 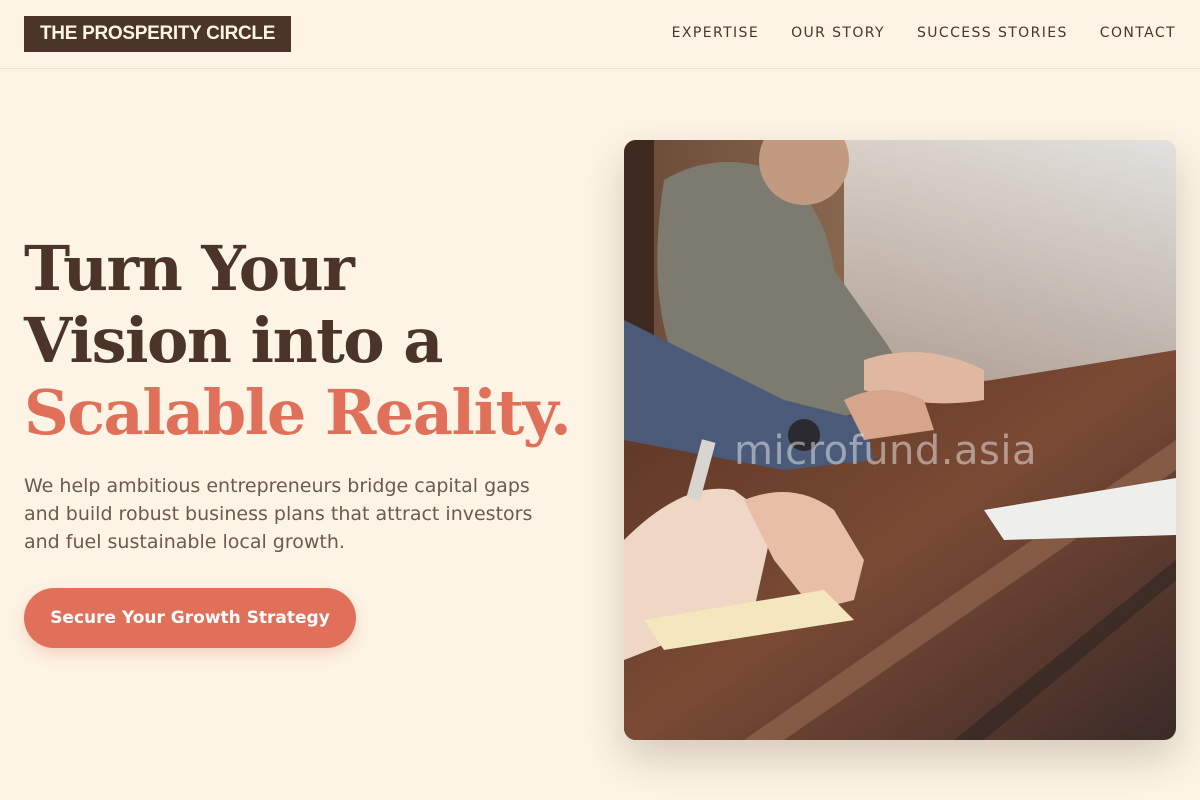 What do you see at coordinates (885, 451) in the screenshot?
I see `image-watermark: microfund.asia` at bounding box center [885, 451].